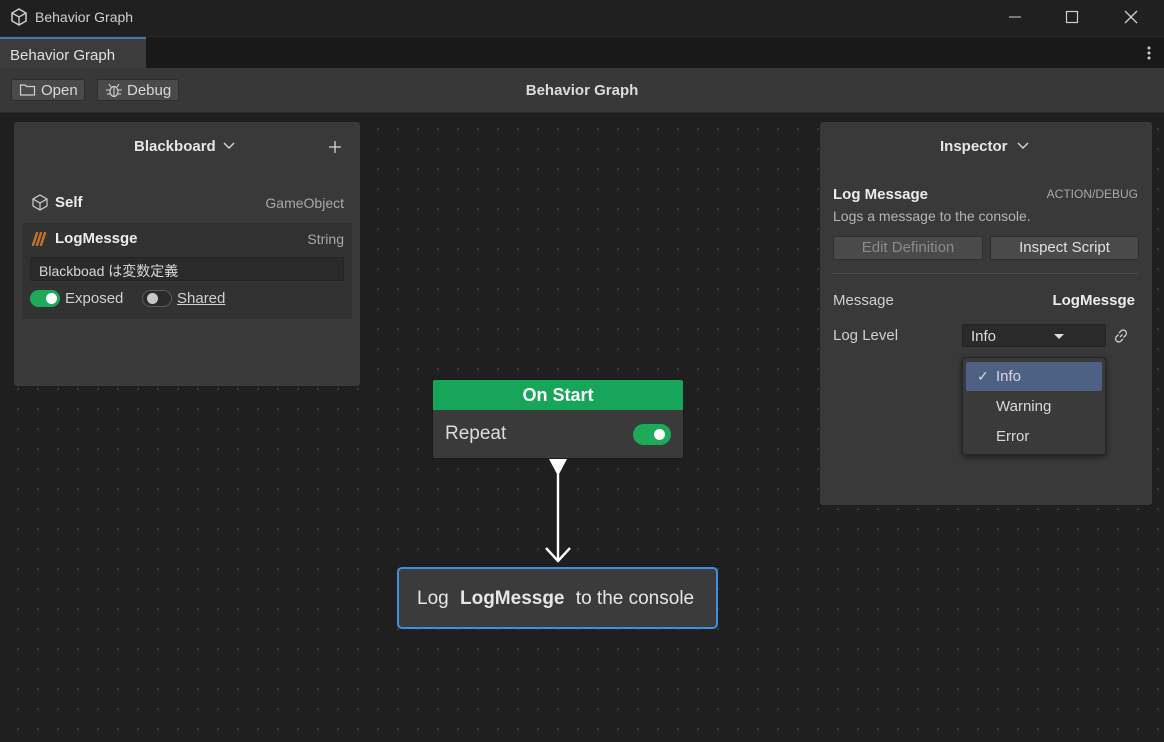  Describe the element at coordinates (932, 216) in the screenshot. I see `node-description: Logs a message to the console.` at that location.